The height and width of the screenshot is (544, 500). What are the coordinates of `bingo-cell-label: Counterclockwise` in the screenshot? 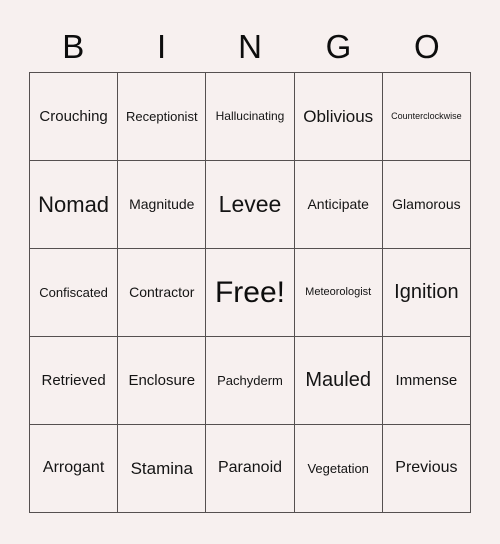 It's located at (426, 115).